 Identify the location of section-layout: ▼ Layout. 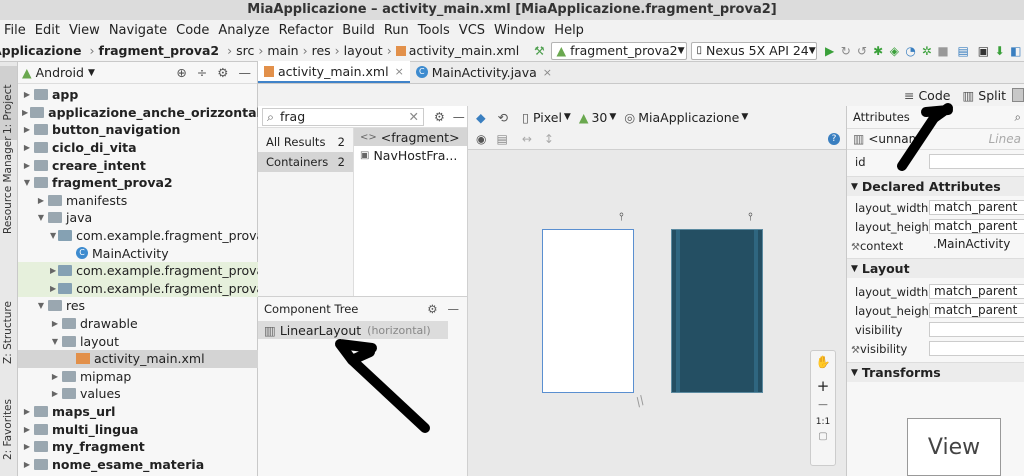
(935, 268).